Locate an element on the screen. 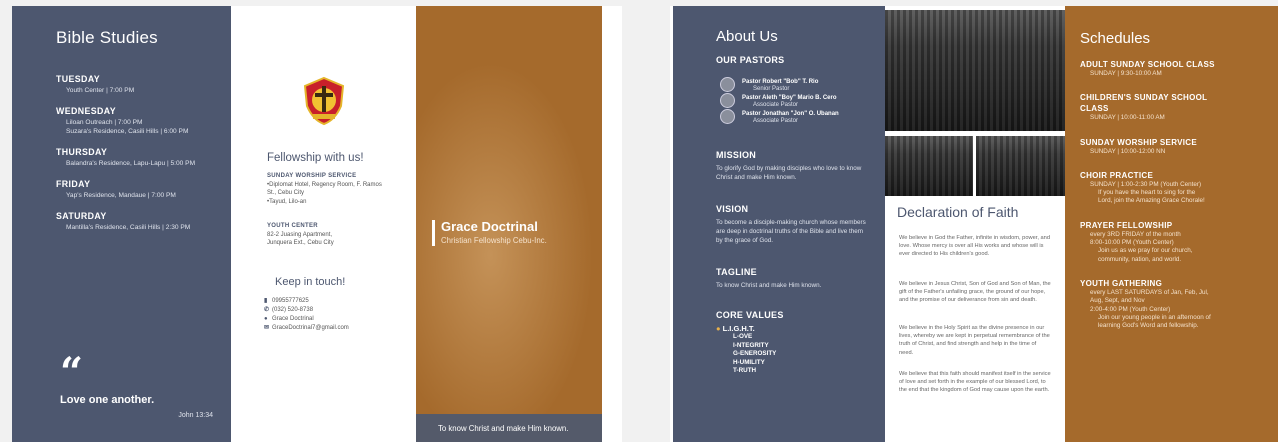 This screenshot has height=442, width=1278. phone-number: (032) 520-8738 is located at coordinates (293, 310).